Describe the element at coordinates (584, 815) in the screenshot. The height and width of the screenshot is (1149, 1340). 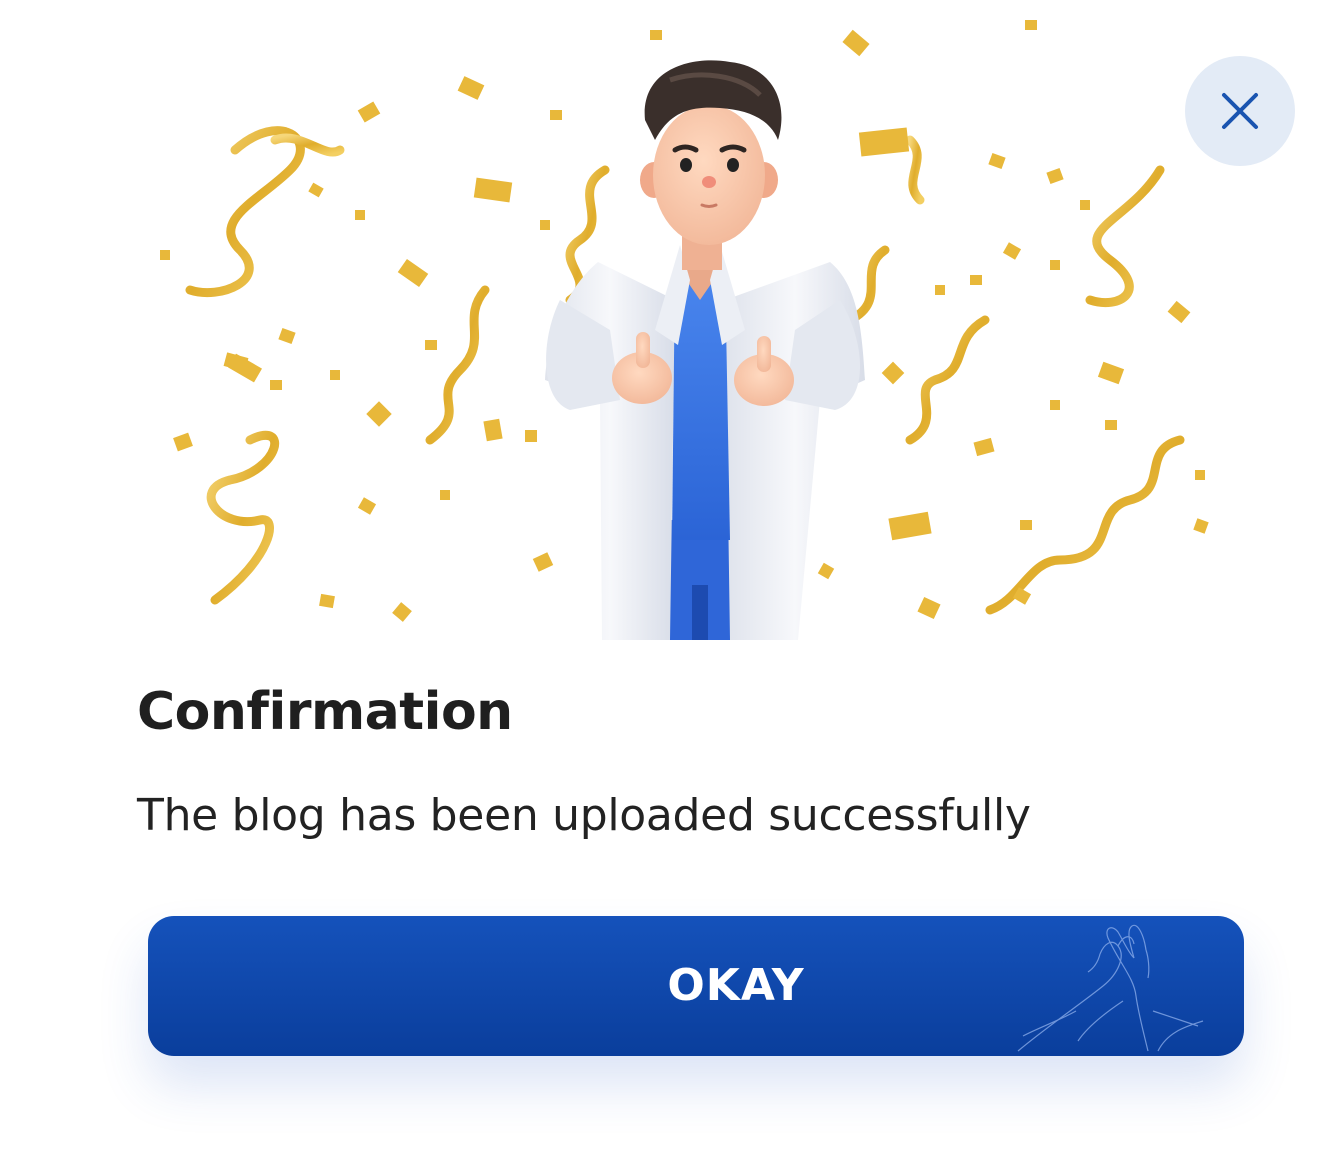
I see `dialog-message: The blog has been uploaded successfully` at that location.